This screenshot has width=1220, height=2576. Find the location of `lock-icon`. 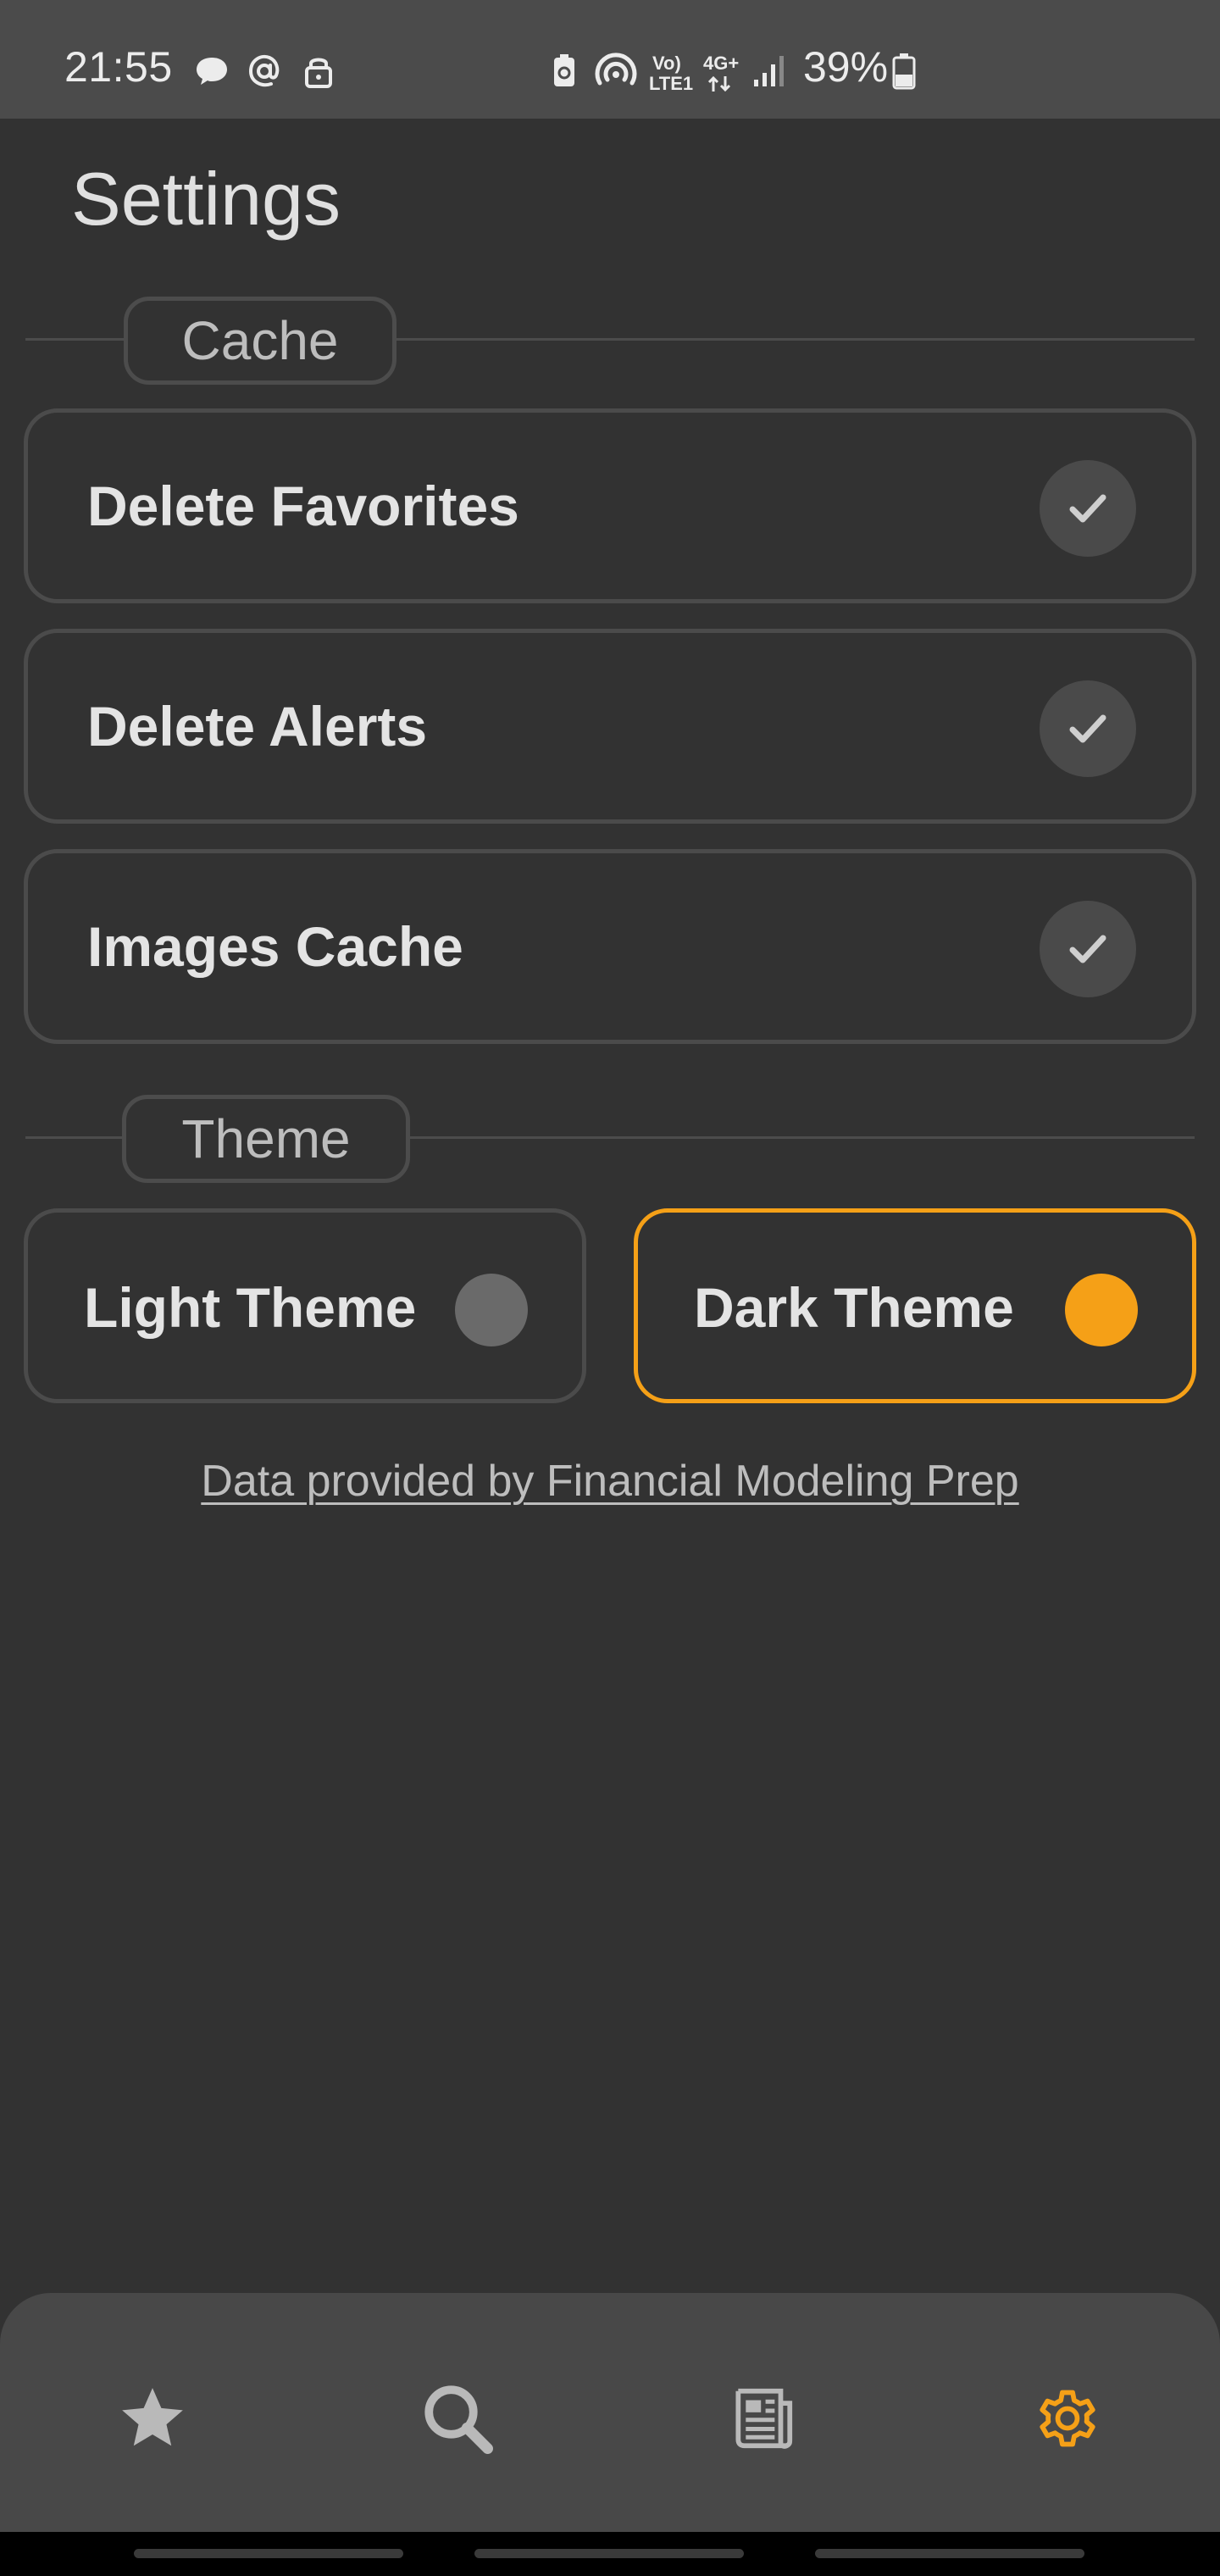

lock-icon is located at coordinates (318, 73).